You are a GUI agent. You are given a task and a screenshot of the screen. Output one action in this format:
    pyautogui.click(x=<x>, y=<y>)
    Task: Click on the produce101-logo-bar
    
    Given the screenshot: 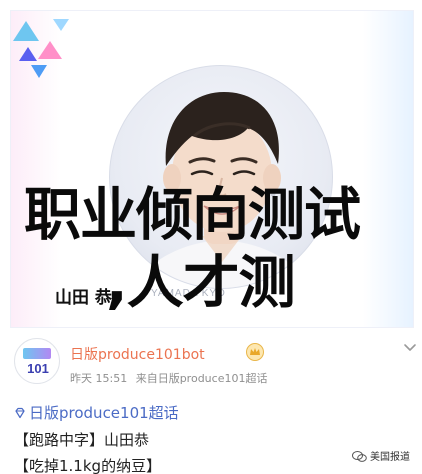 What is the action you would take?
    pyautogui.click(x=37, y=353)
    